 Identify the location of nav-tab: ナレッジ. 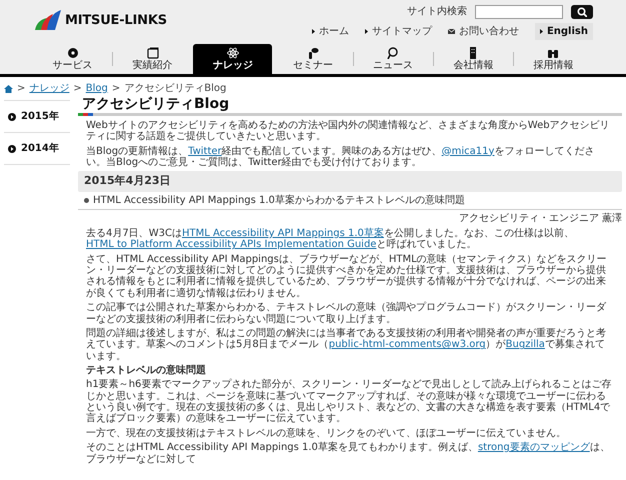
(232, 59).